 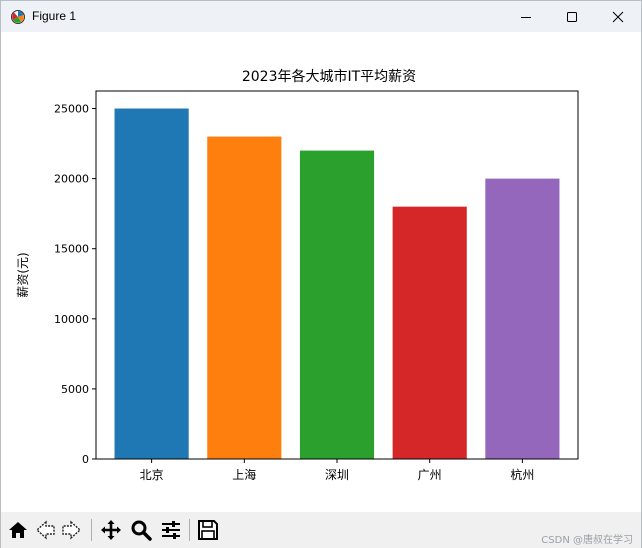 What do you see at coordinates (244, 474) in the screenshot?
I see `x-tick-label: 上海` at bounding box center [244, 474].